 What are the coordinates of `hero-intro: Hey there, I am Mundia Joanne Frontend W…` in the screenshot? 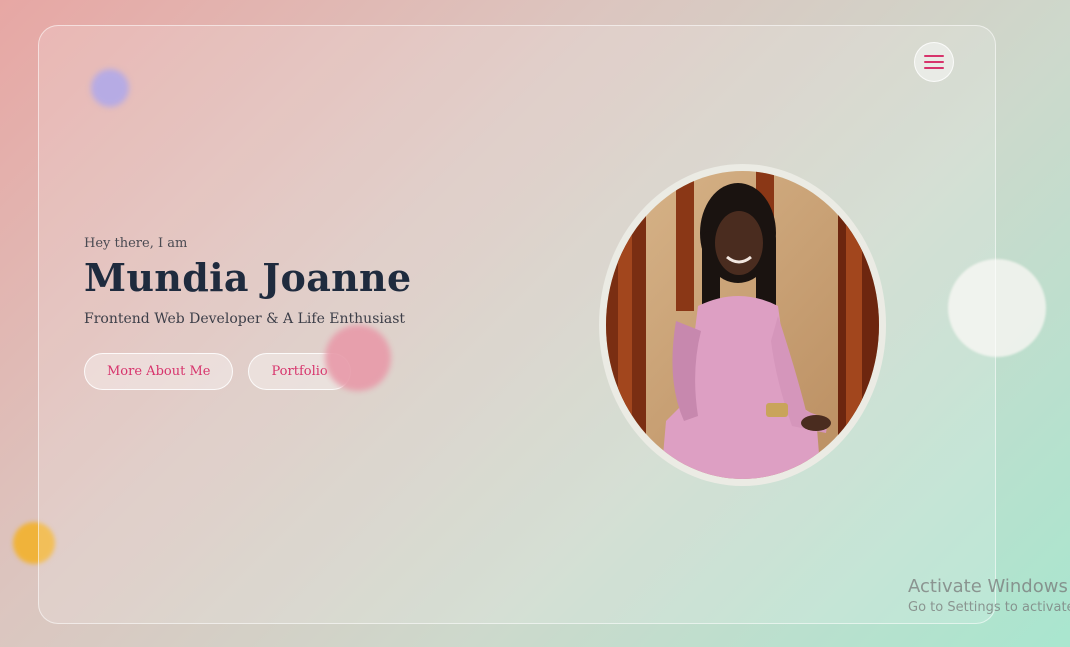 It's located at (304, 313).